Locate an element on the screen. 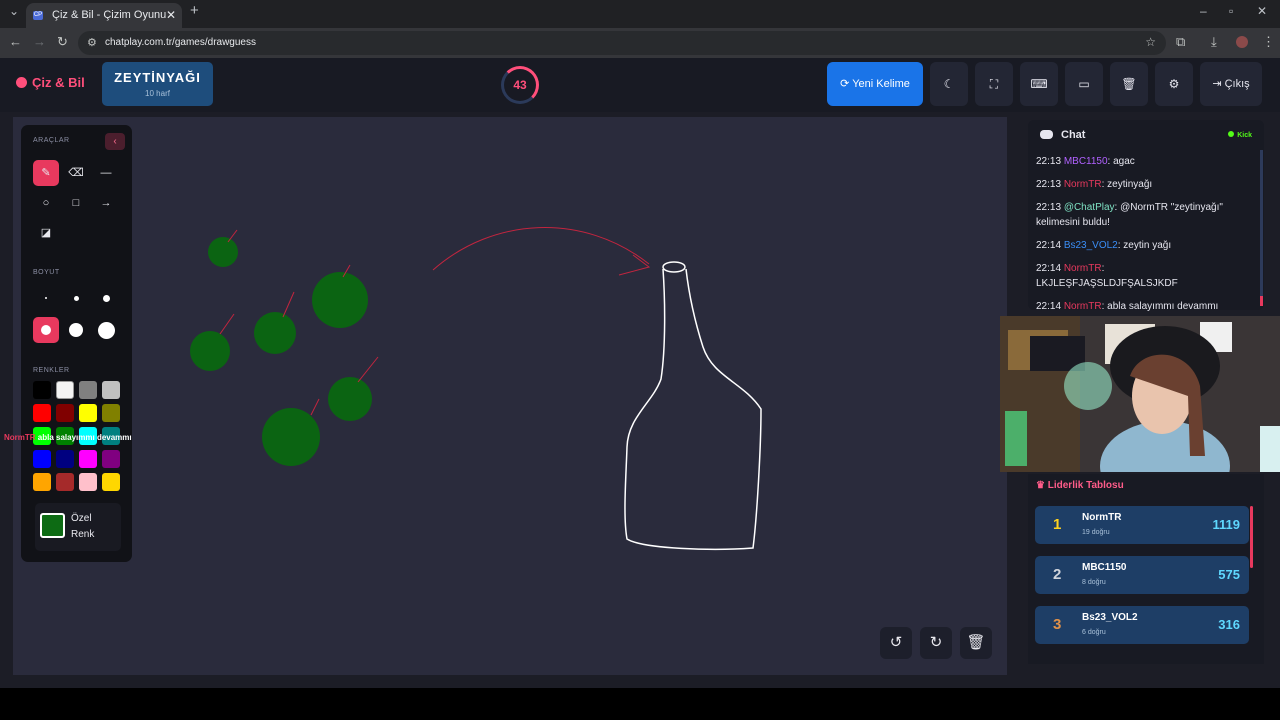 The image size is (1280, 720). window-close-icon: ✕ is located at coordinates (1262, 11).